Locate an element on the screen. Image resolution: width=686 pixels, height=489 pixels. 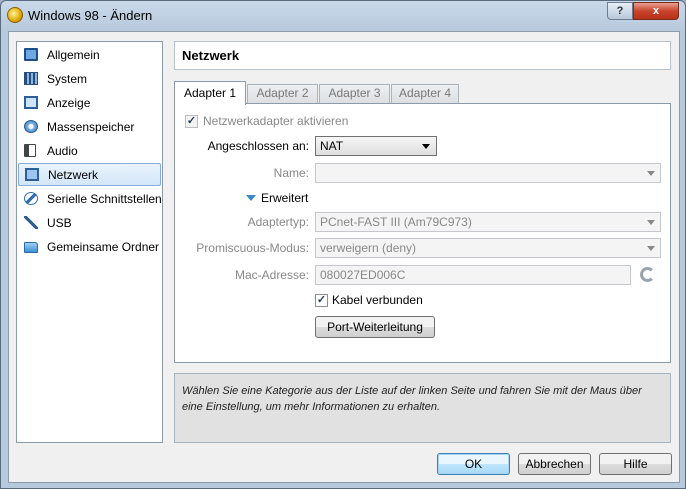
promiscuous-mode-select: verweigern (deny) is located at coordinates (488, 248).